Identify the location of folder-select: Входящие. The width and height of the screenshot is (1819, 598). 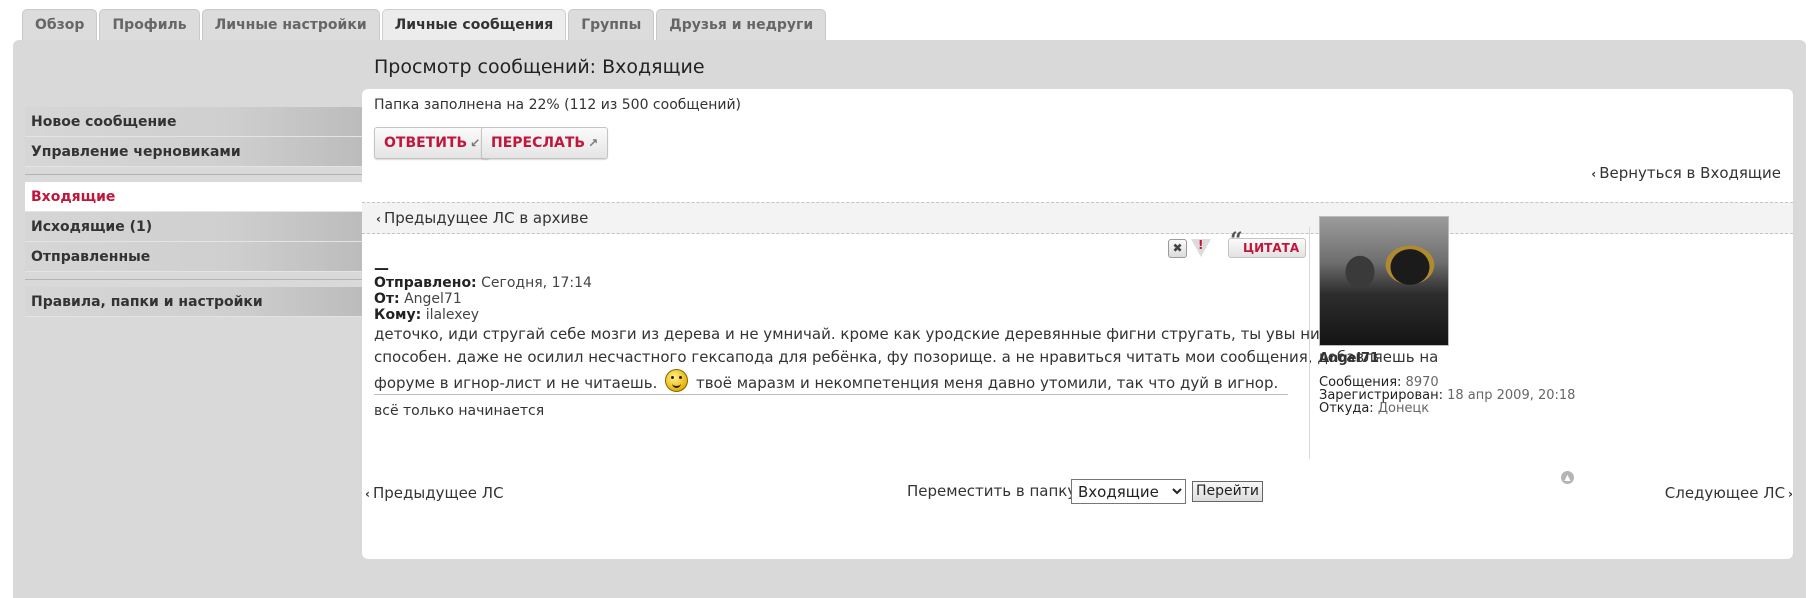
(1128, 491).